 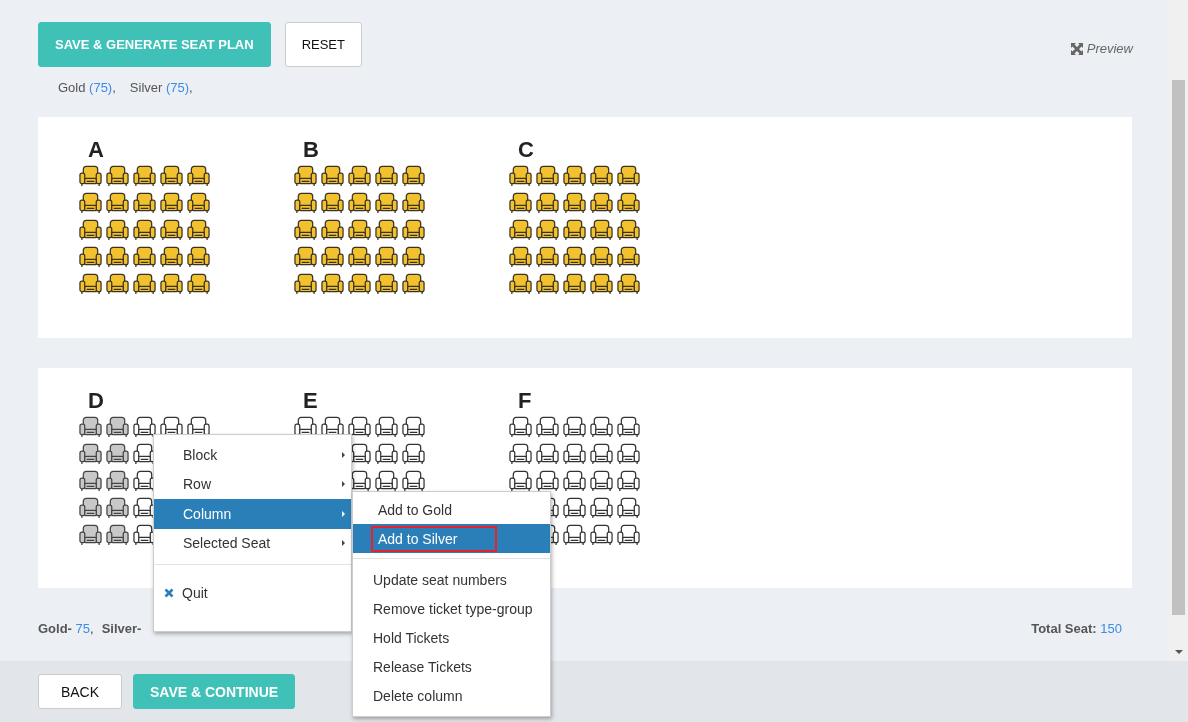 I want to click on scroll-down-icon, so click(x=1179, y=652).